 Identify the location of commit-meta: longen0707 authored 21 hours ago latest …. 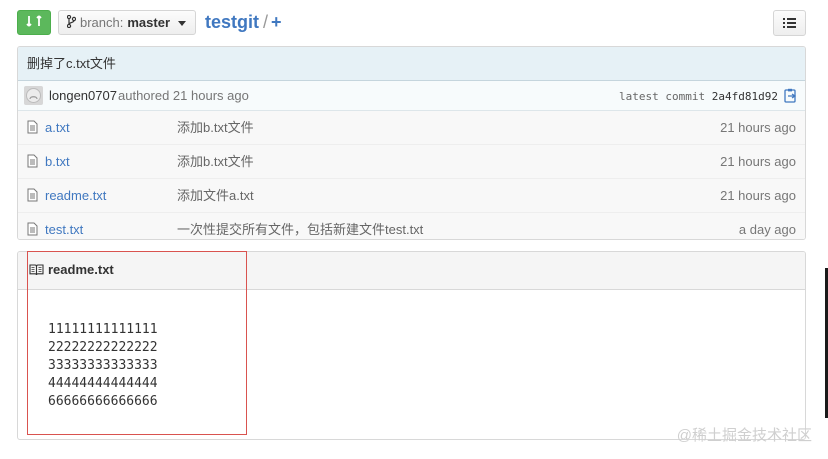
(411, 96).